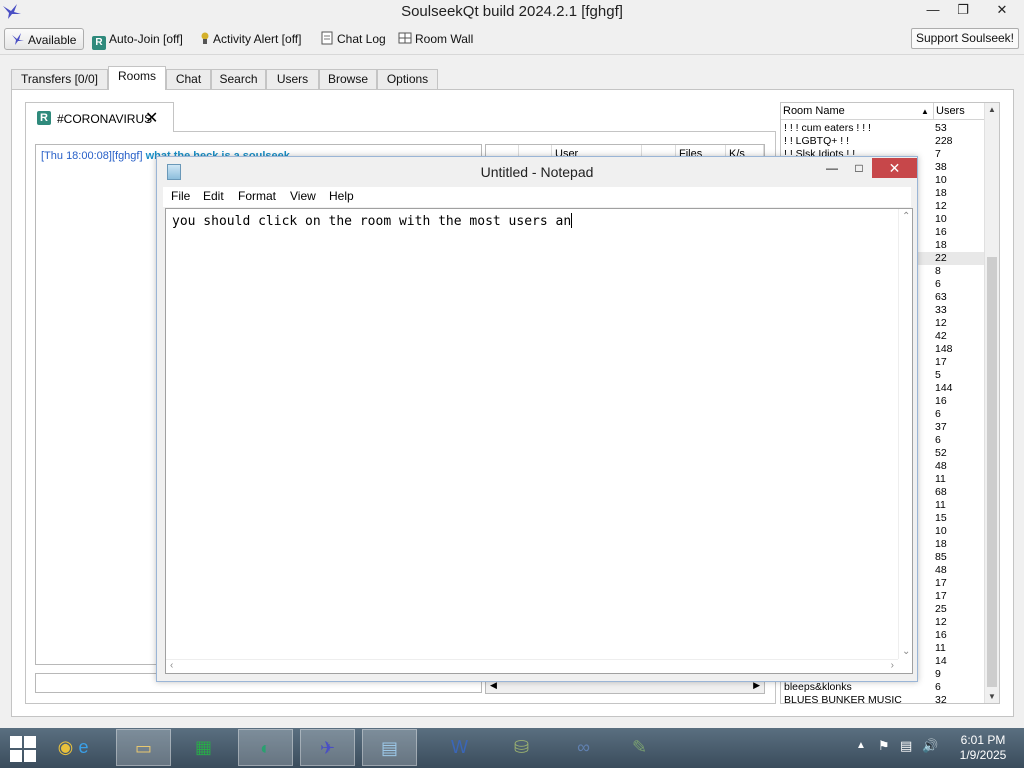  What do you see at coordinates (512, 12) in the screenshot?
I see `soulseek-titlebar: SoulseekQt build 2024.2.1 [fghgf] — ❐ ✕` at bounding box center [512, 12].